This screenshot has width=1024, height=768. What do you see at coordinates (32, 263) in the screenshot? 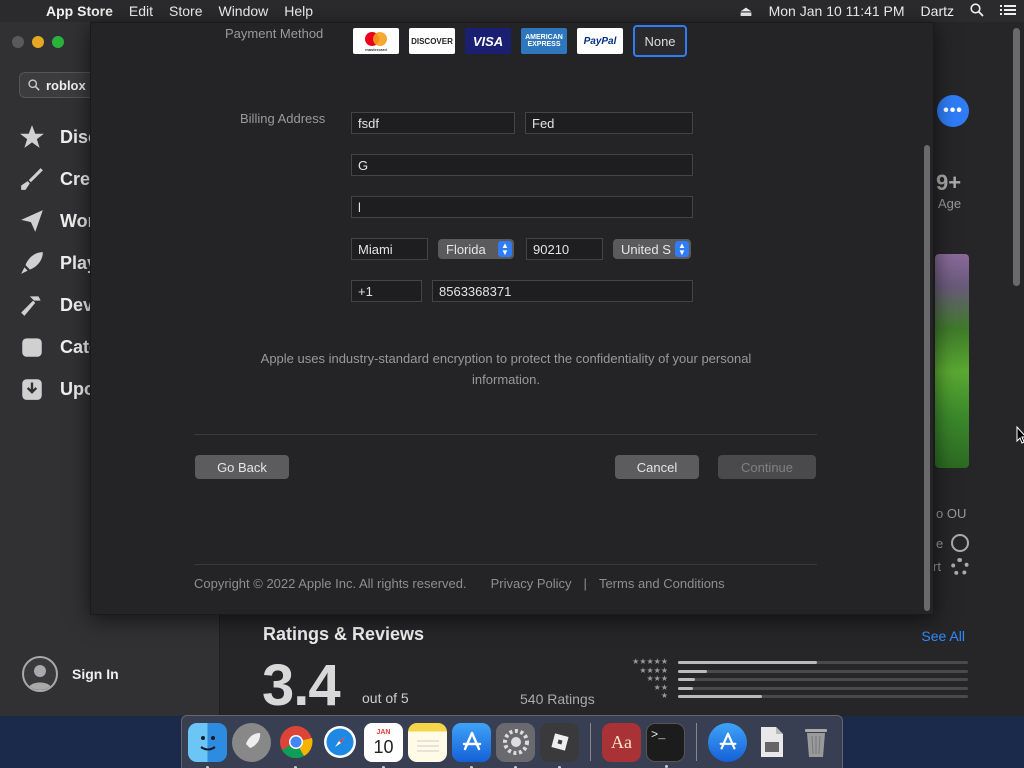
I see `rocket-icon` at bounding box center [32, 263].